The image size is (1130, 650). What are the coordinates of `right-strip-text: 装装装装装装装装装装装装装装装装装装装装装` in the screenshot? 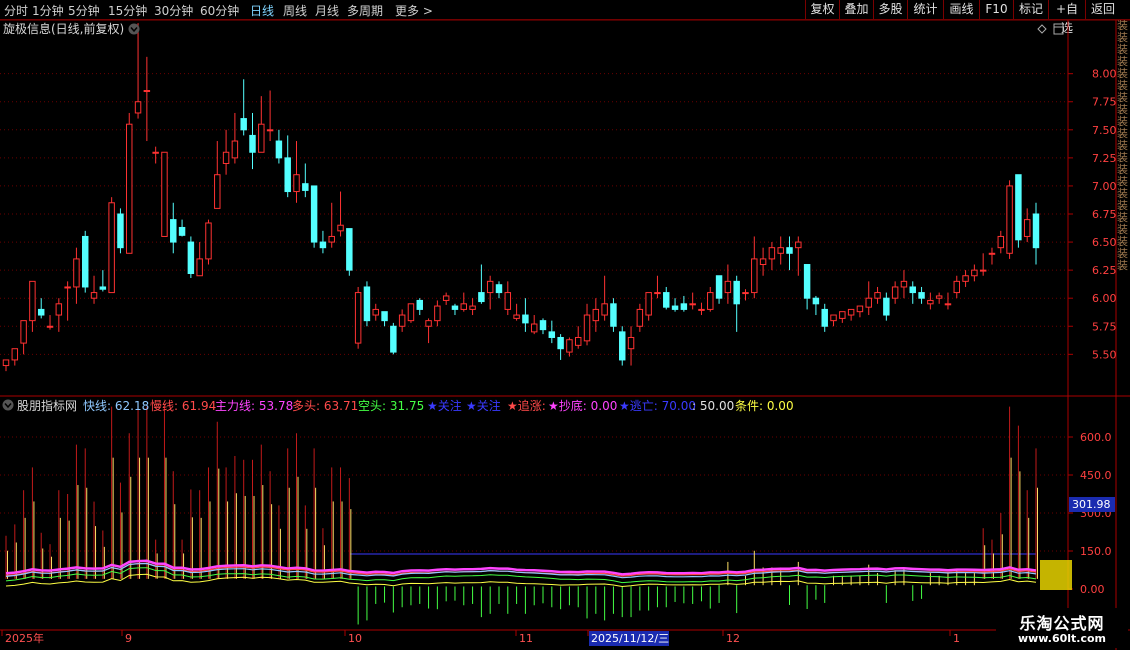 It's located at (1122, 146).